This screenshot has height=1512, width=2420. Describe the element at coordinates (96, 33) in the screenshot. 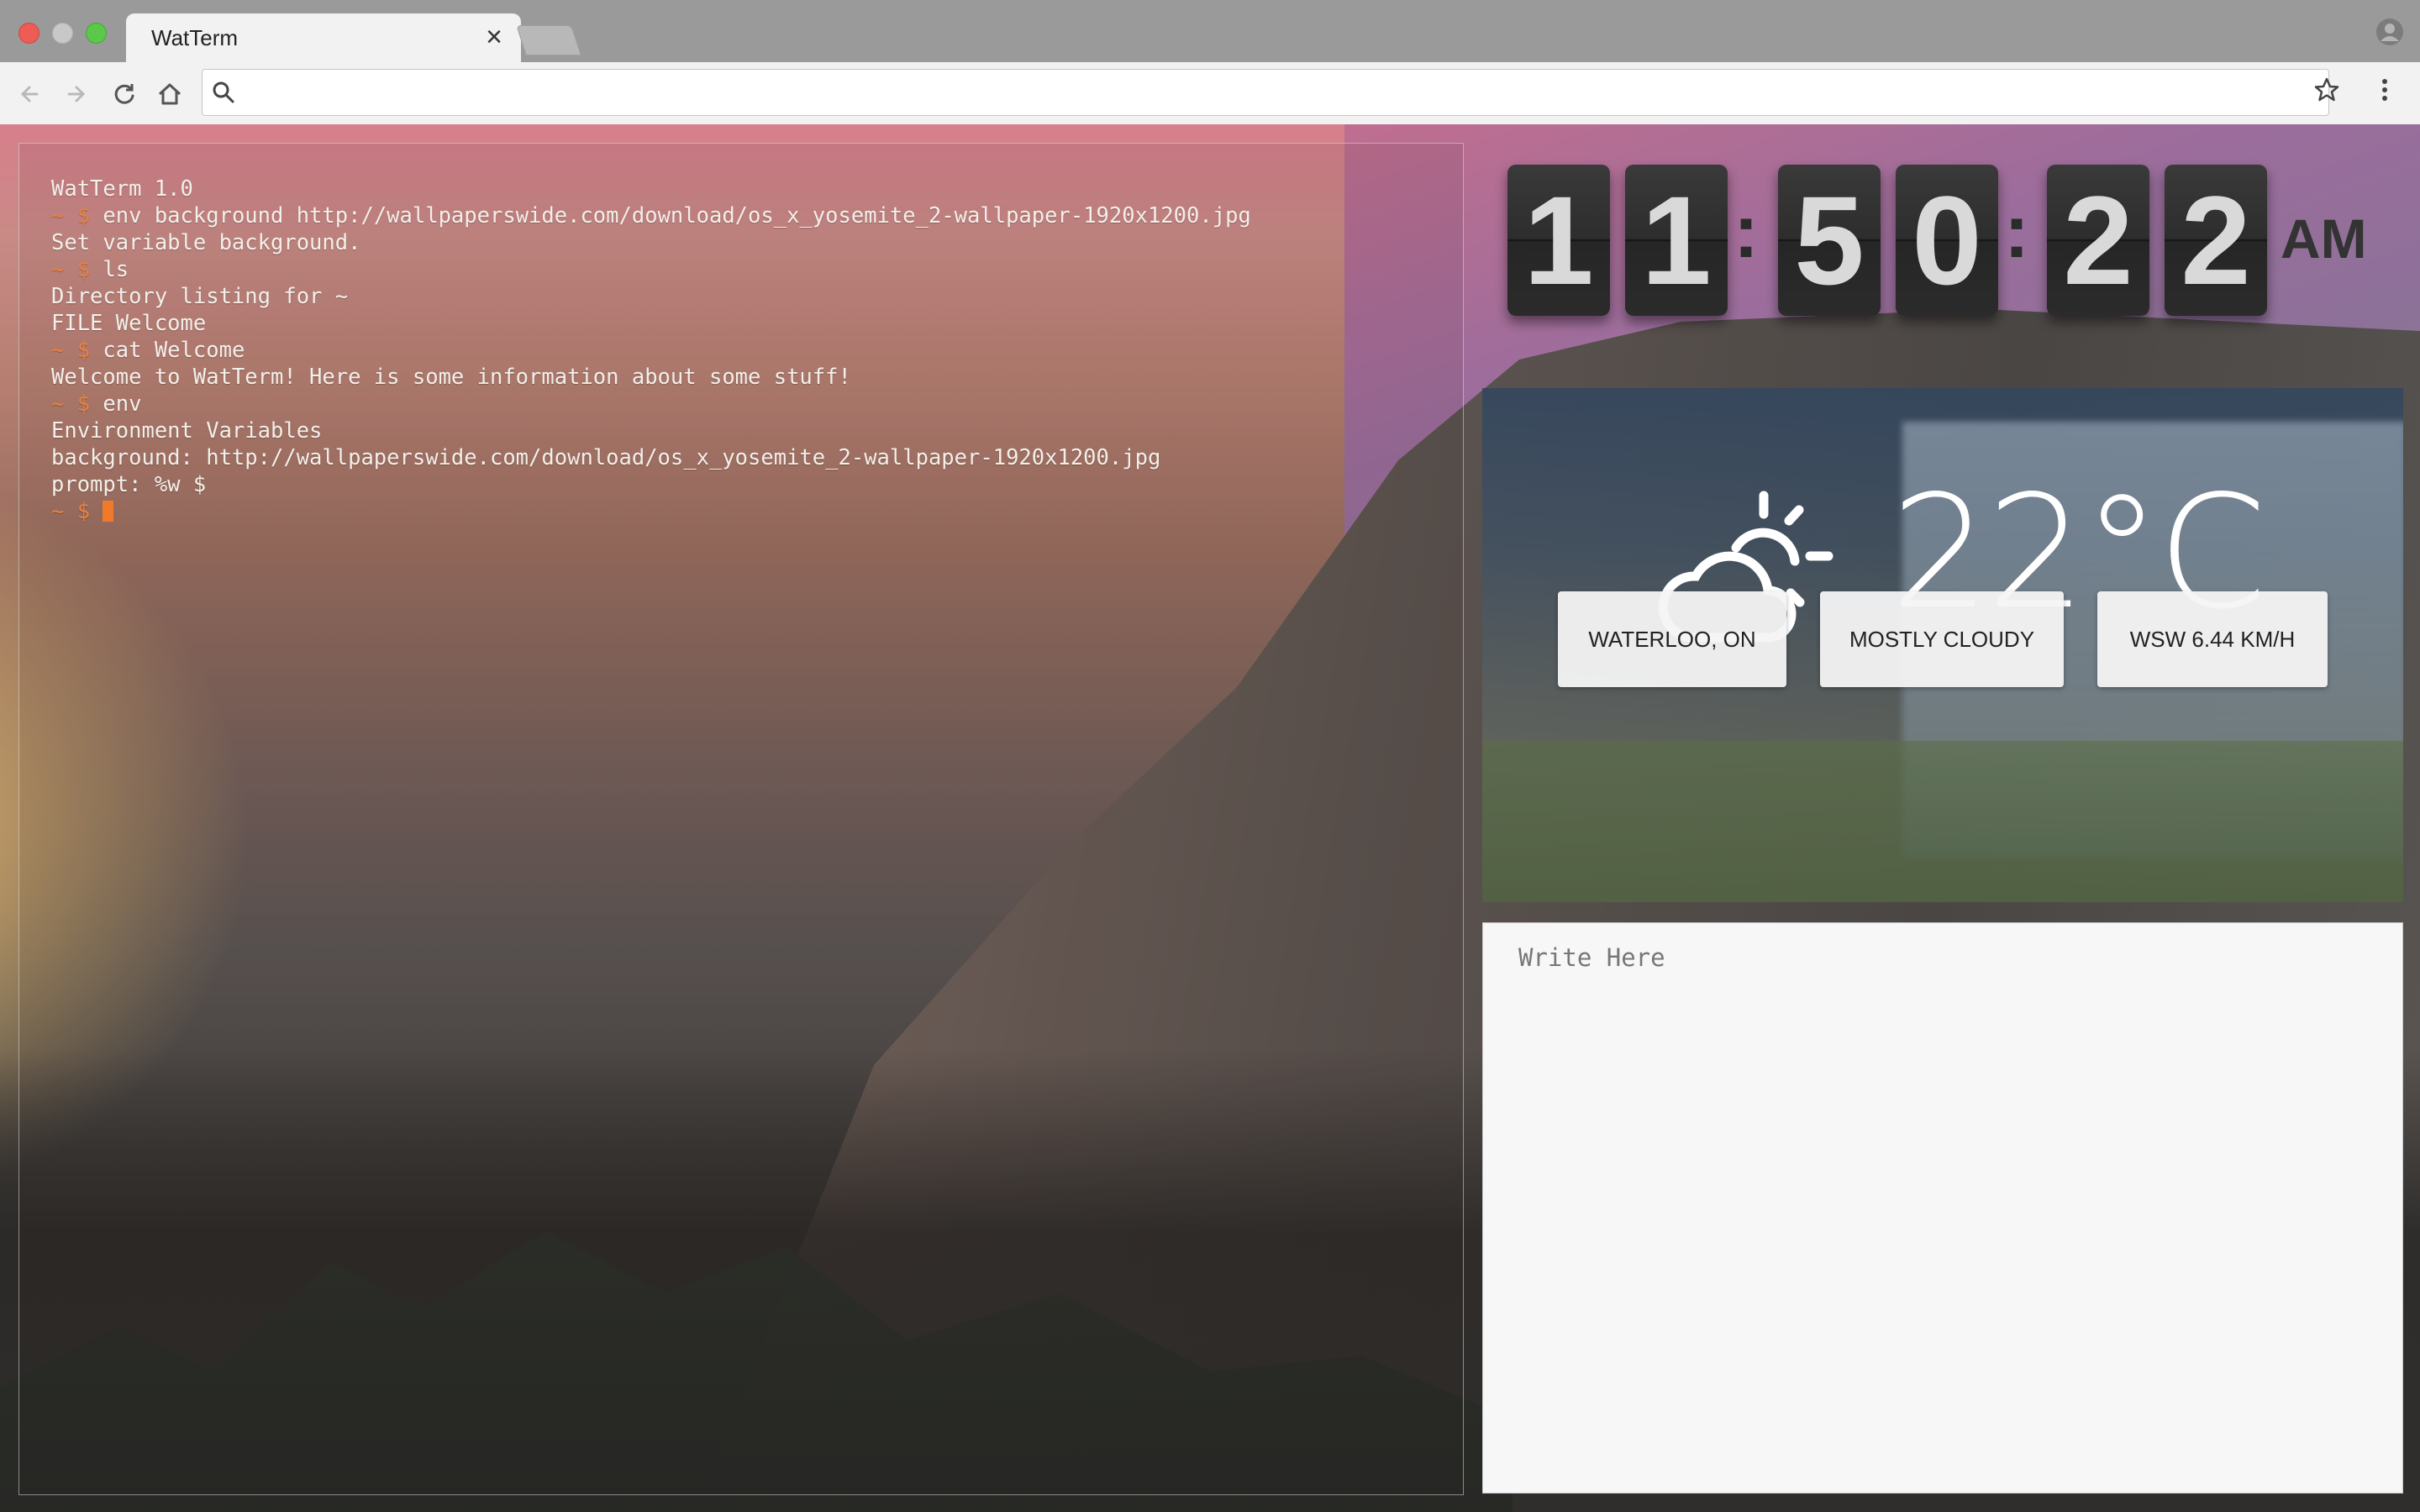

I see `maximize-window-button` at that location.